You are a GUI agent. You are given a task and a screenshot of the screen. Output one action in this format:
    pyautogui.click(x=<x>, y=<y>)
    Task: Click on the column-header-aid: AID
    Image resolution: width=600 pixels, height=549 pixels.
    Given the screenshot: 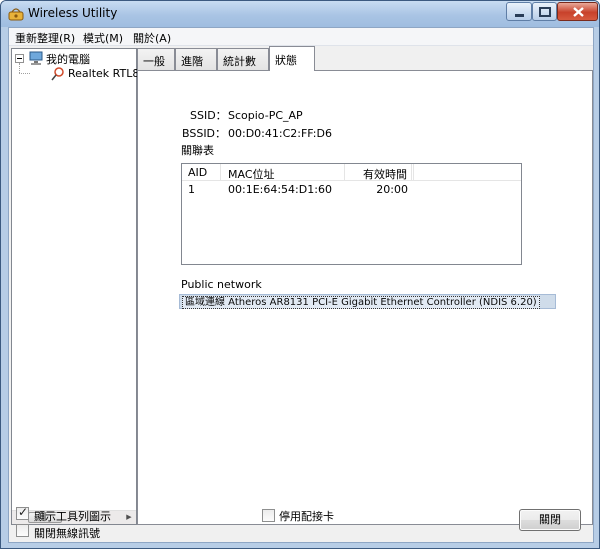 What is the action you would take?
    pyautogui.click(x=201, y=172)
    